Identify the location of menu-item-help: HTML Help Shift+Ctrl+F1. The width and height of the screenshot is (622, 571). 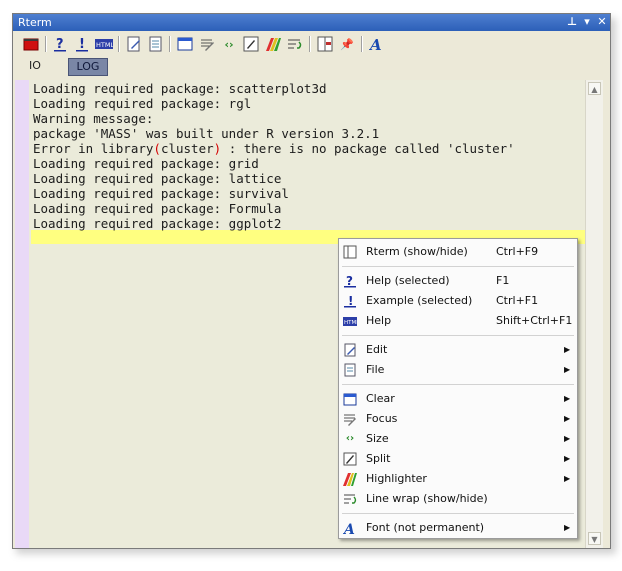
(458, 321).